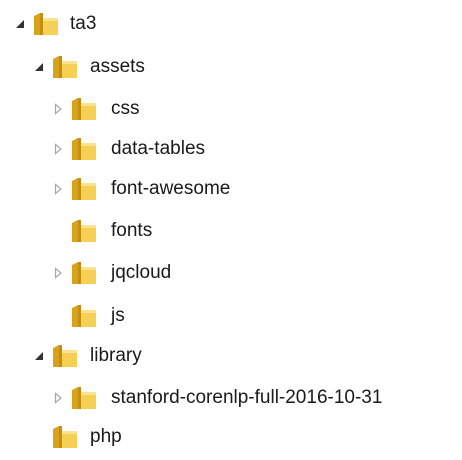  Describe the element at coordinates (231, 356) in the screenshot. I see `tree-item-library: library` at that location.